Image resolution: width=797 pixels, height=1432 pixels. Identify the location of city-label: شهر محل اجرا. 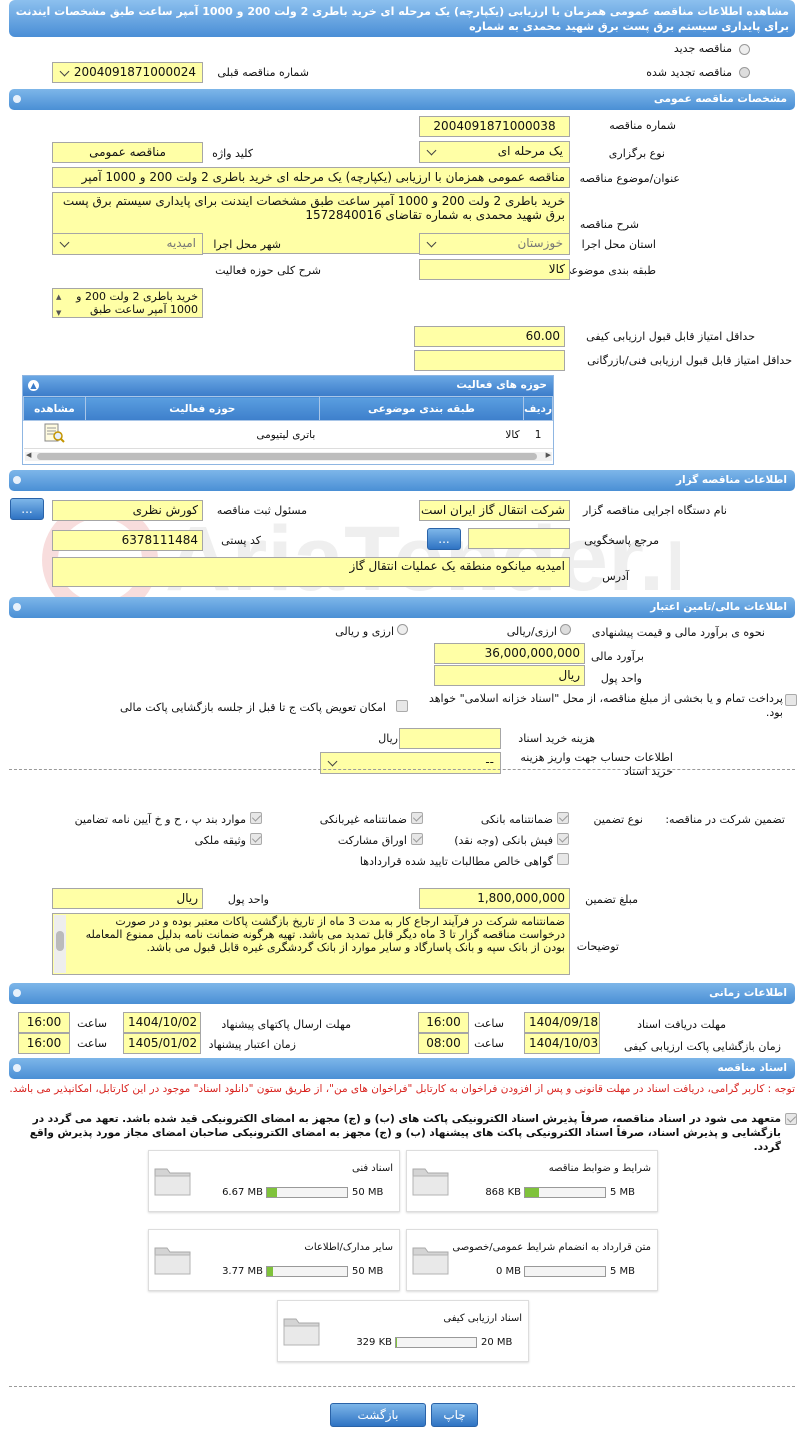
(247, 244).